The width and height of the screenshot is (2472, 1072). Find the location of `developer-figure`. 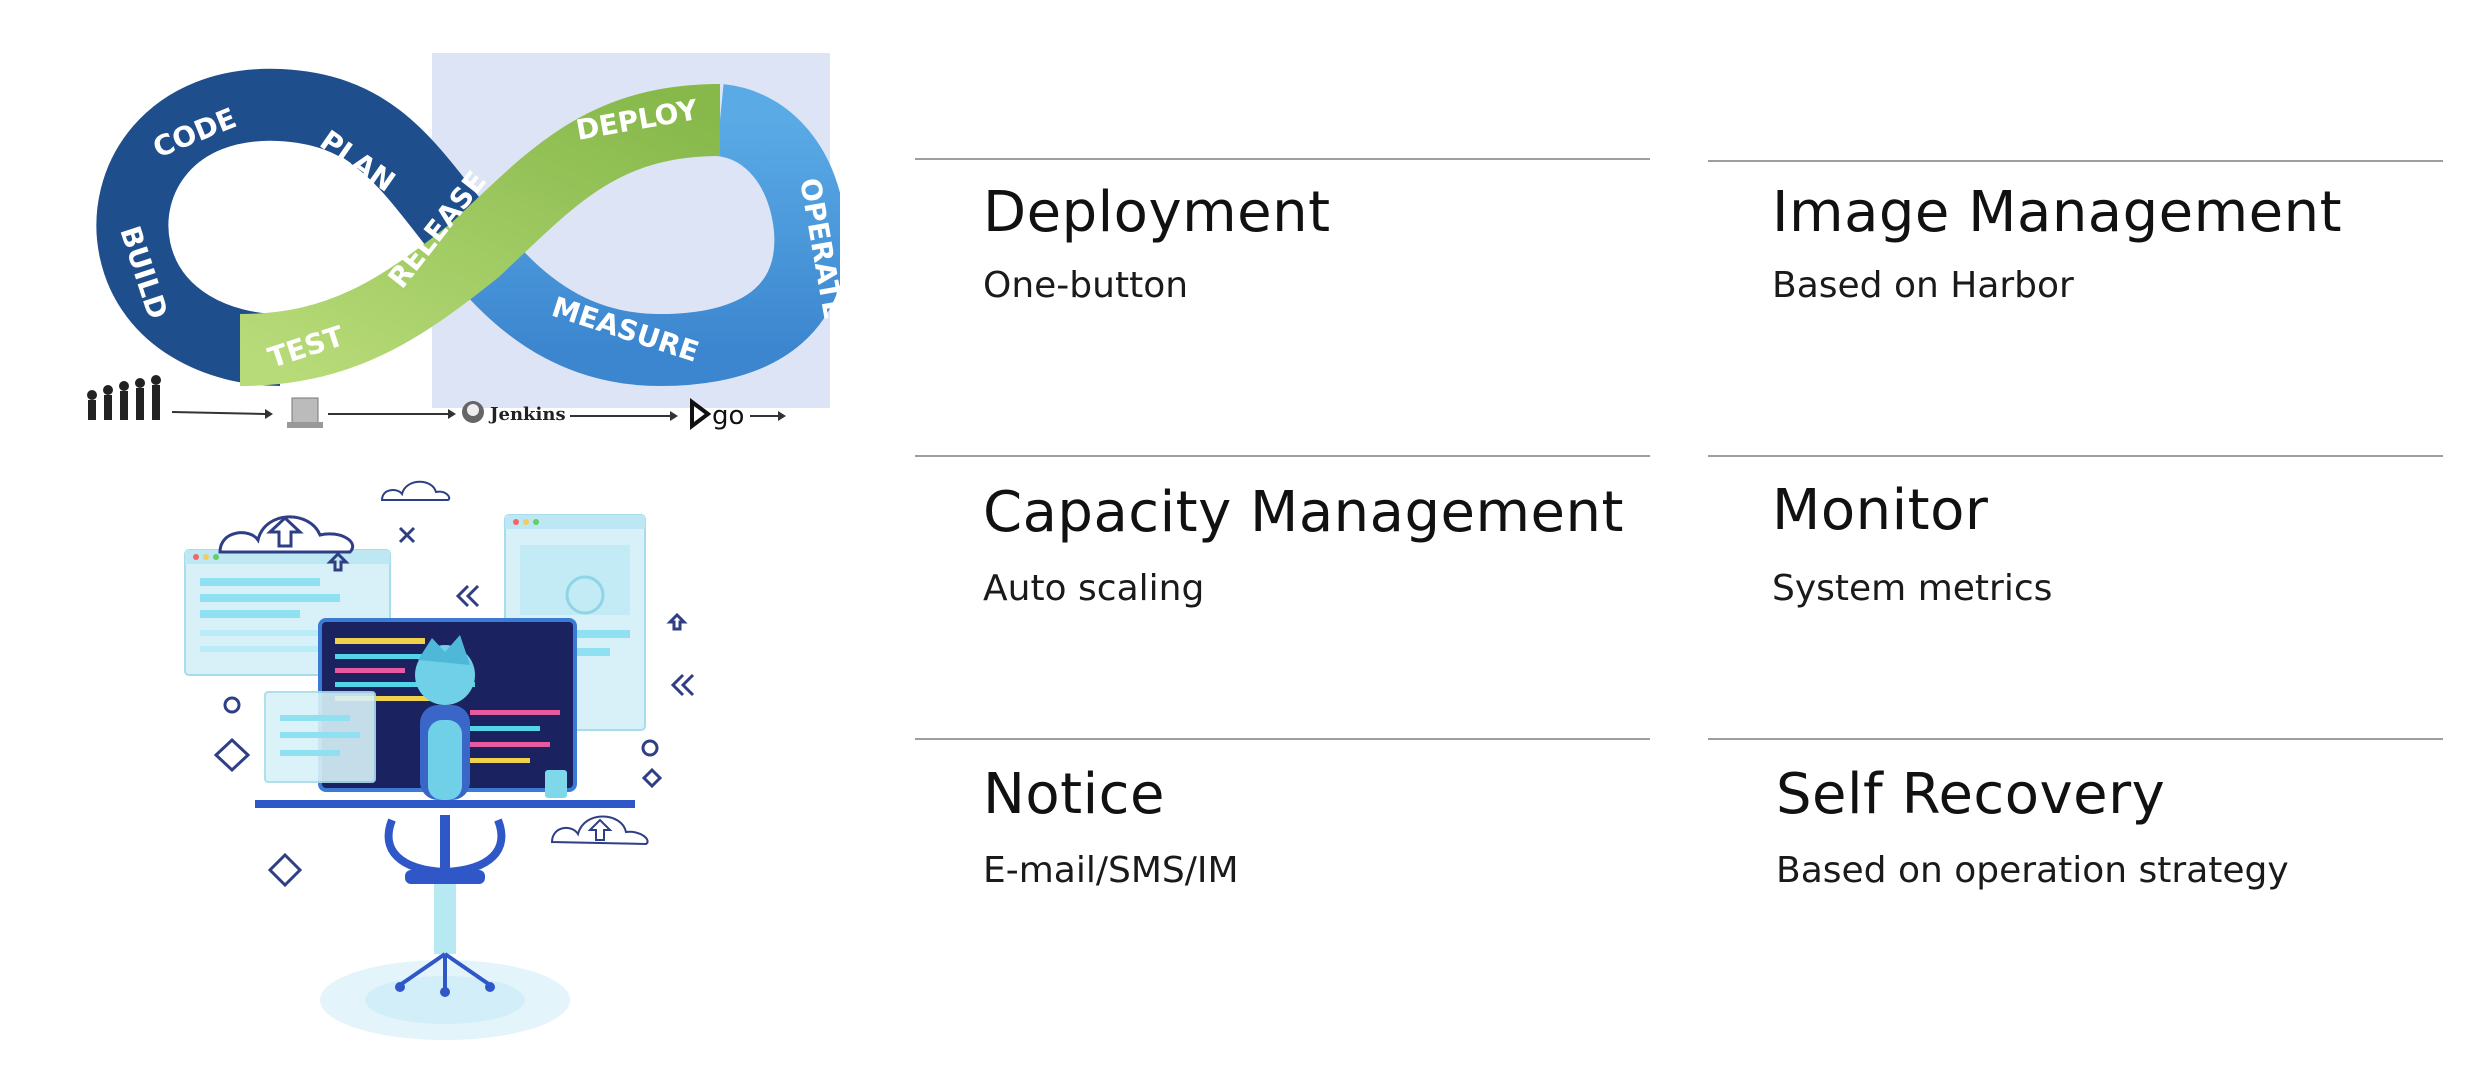

developer-figure is located at coordinates (445, 717).